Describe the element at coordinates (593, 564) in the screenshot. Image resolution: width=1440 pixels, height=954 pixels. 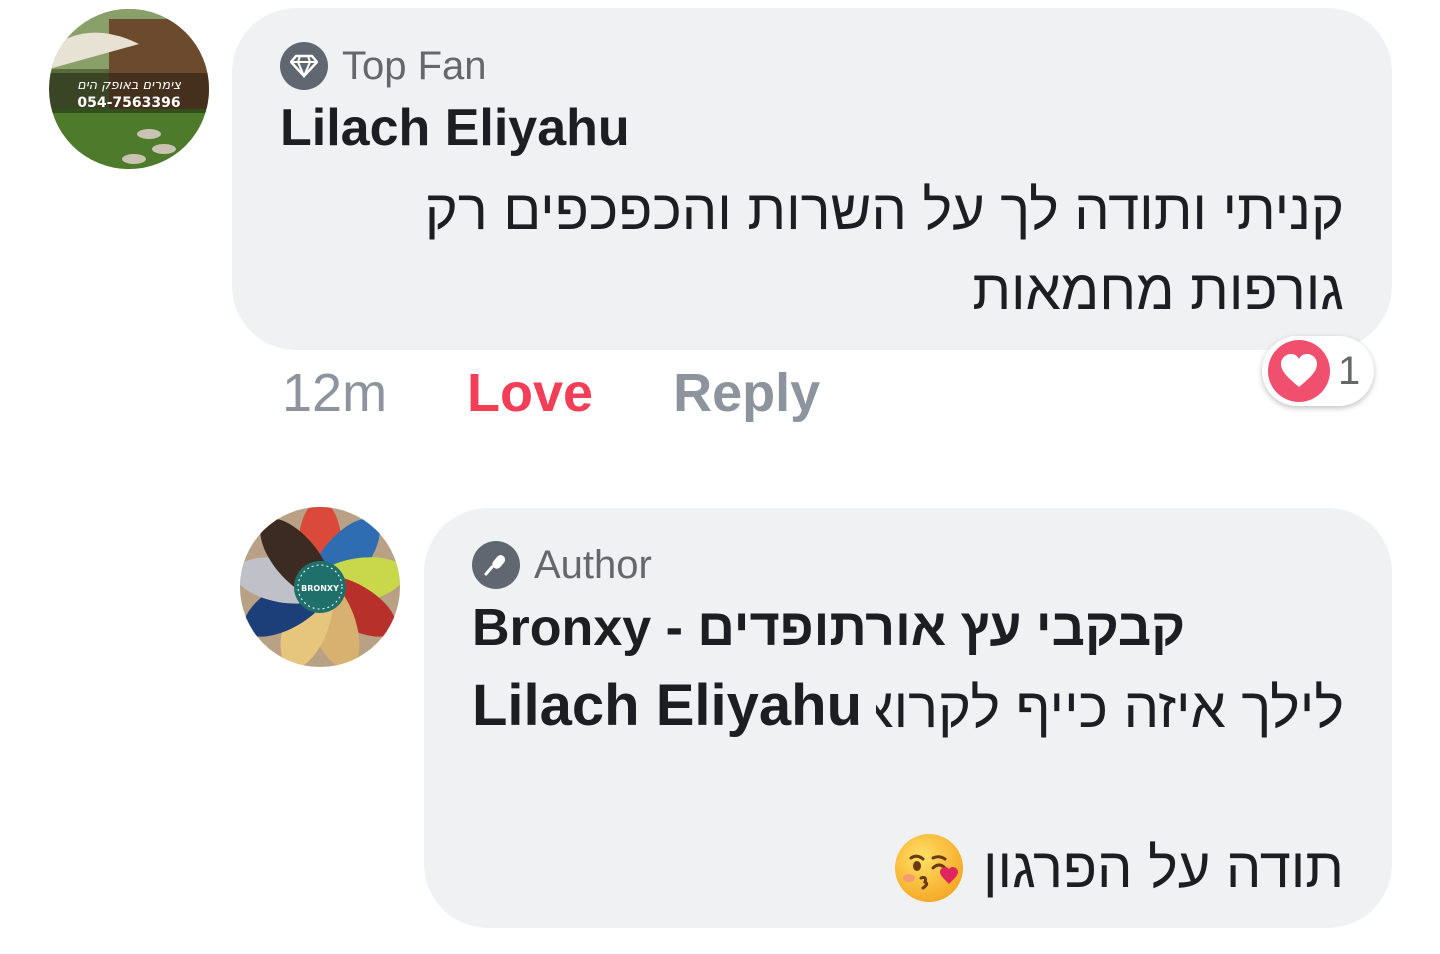
I see `badge-label: Author` at that location.